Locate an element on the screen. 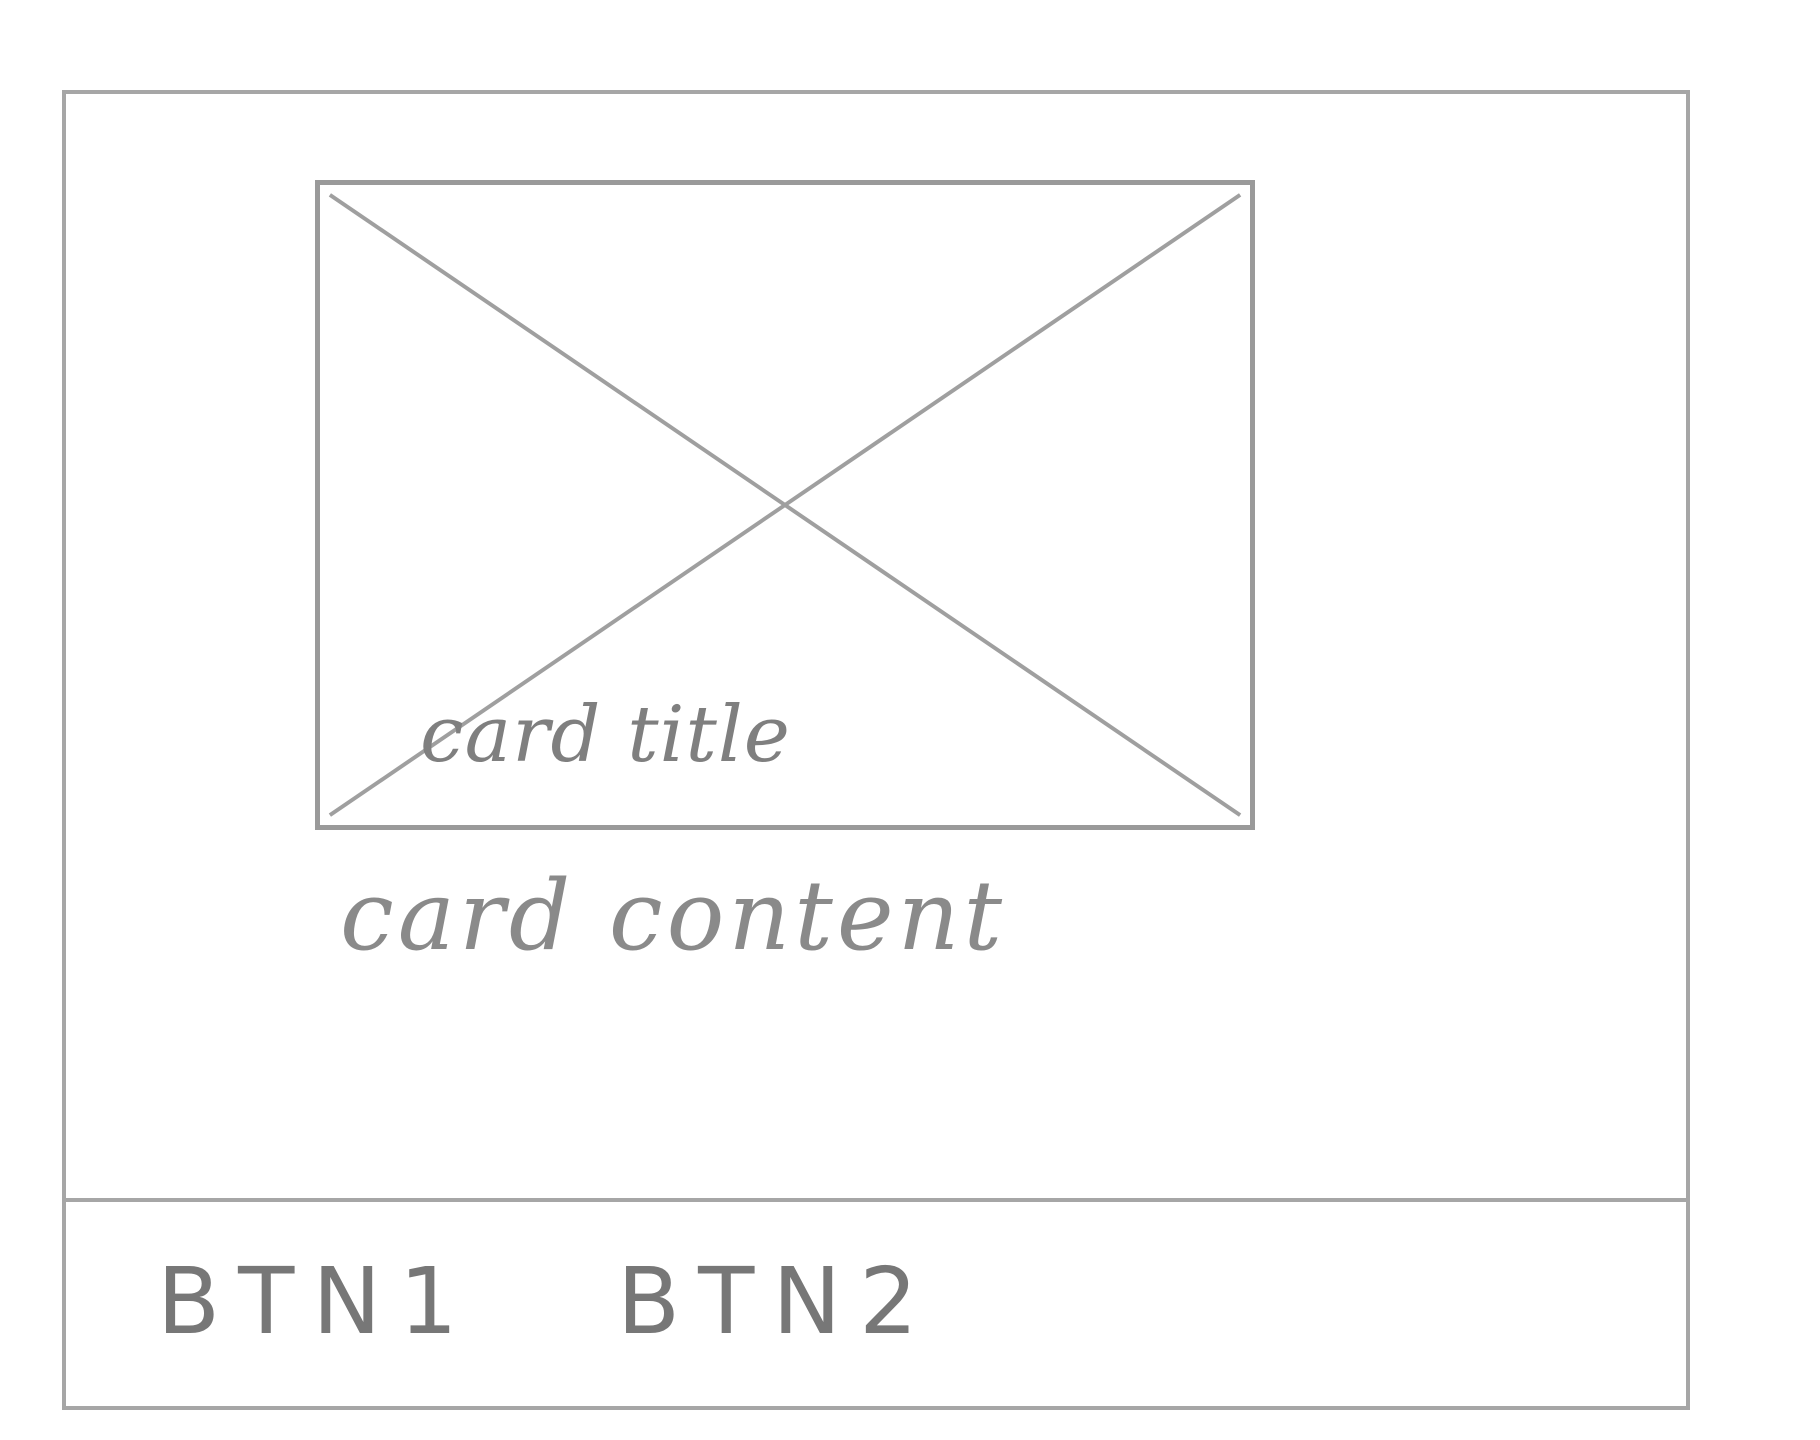 The width and height of the screenshot is (1820, 1440). btn1-button: BTN1 is located at coordinates (316, 1301).